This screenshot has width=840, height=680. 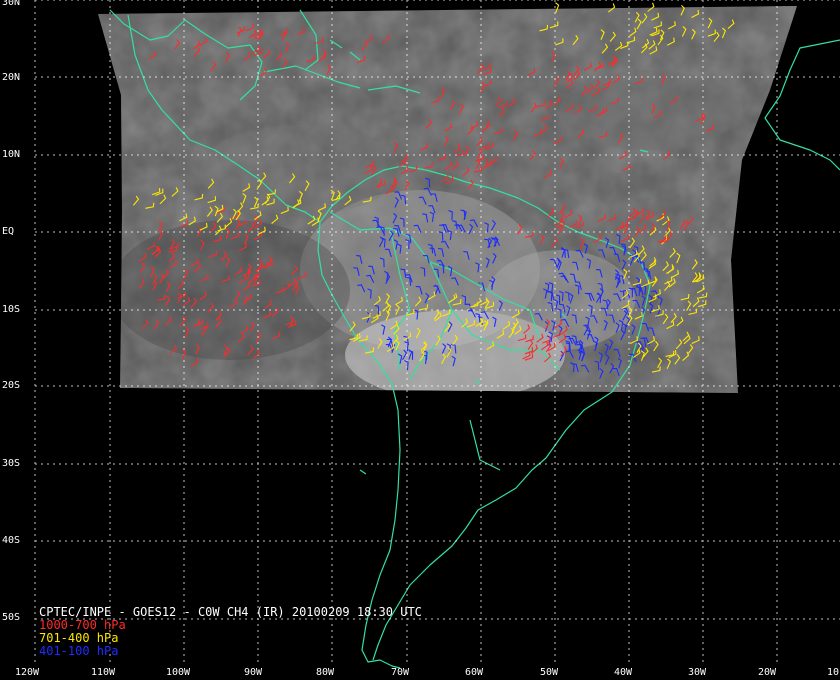 I want to click on lon-label: 110W, so click(x=103, y=672).